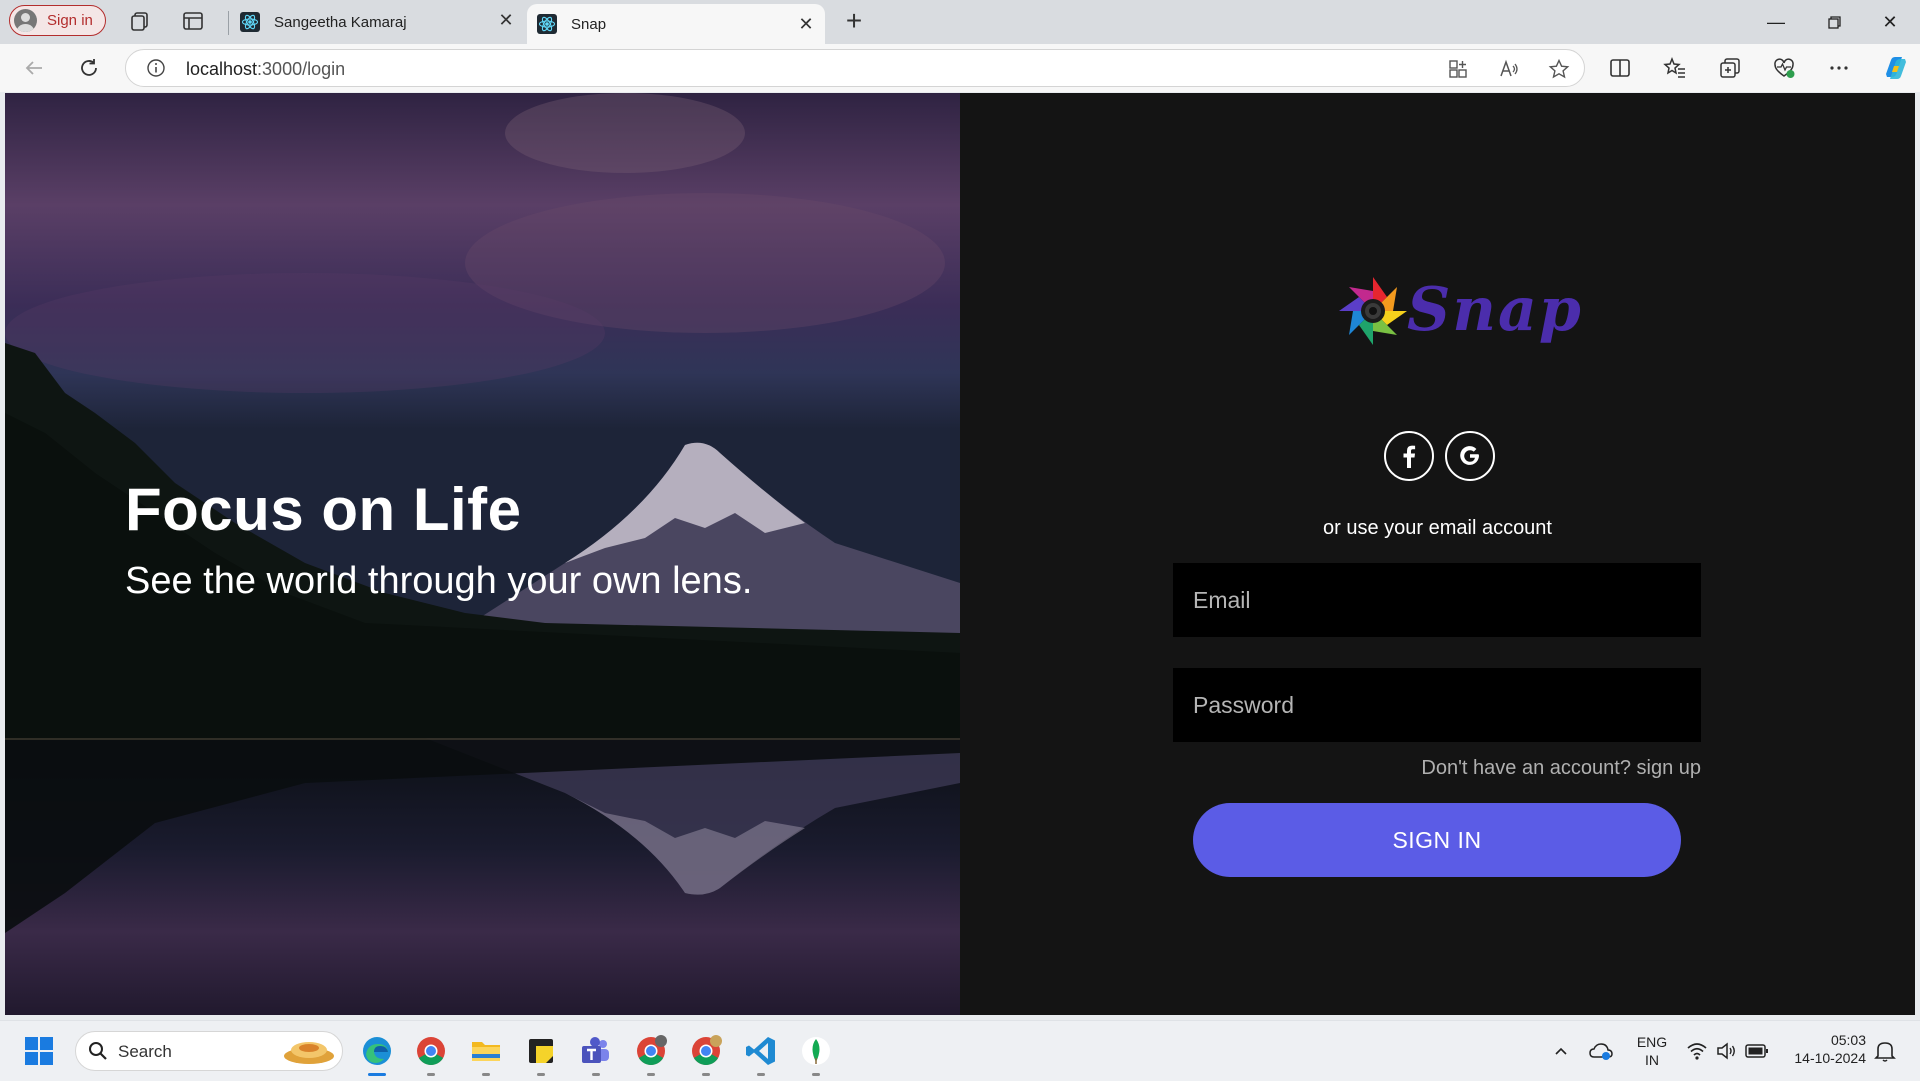  What do you see at coordinates (1784, 68) in the screenshot?
I see `browser-essentials-icon` at bounding box center [1784, 68].